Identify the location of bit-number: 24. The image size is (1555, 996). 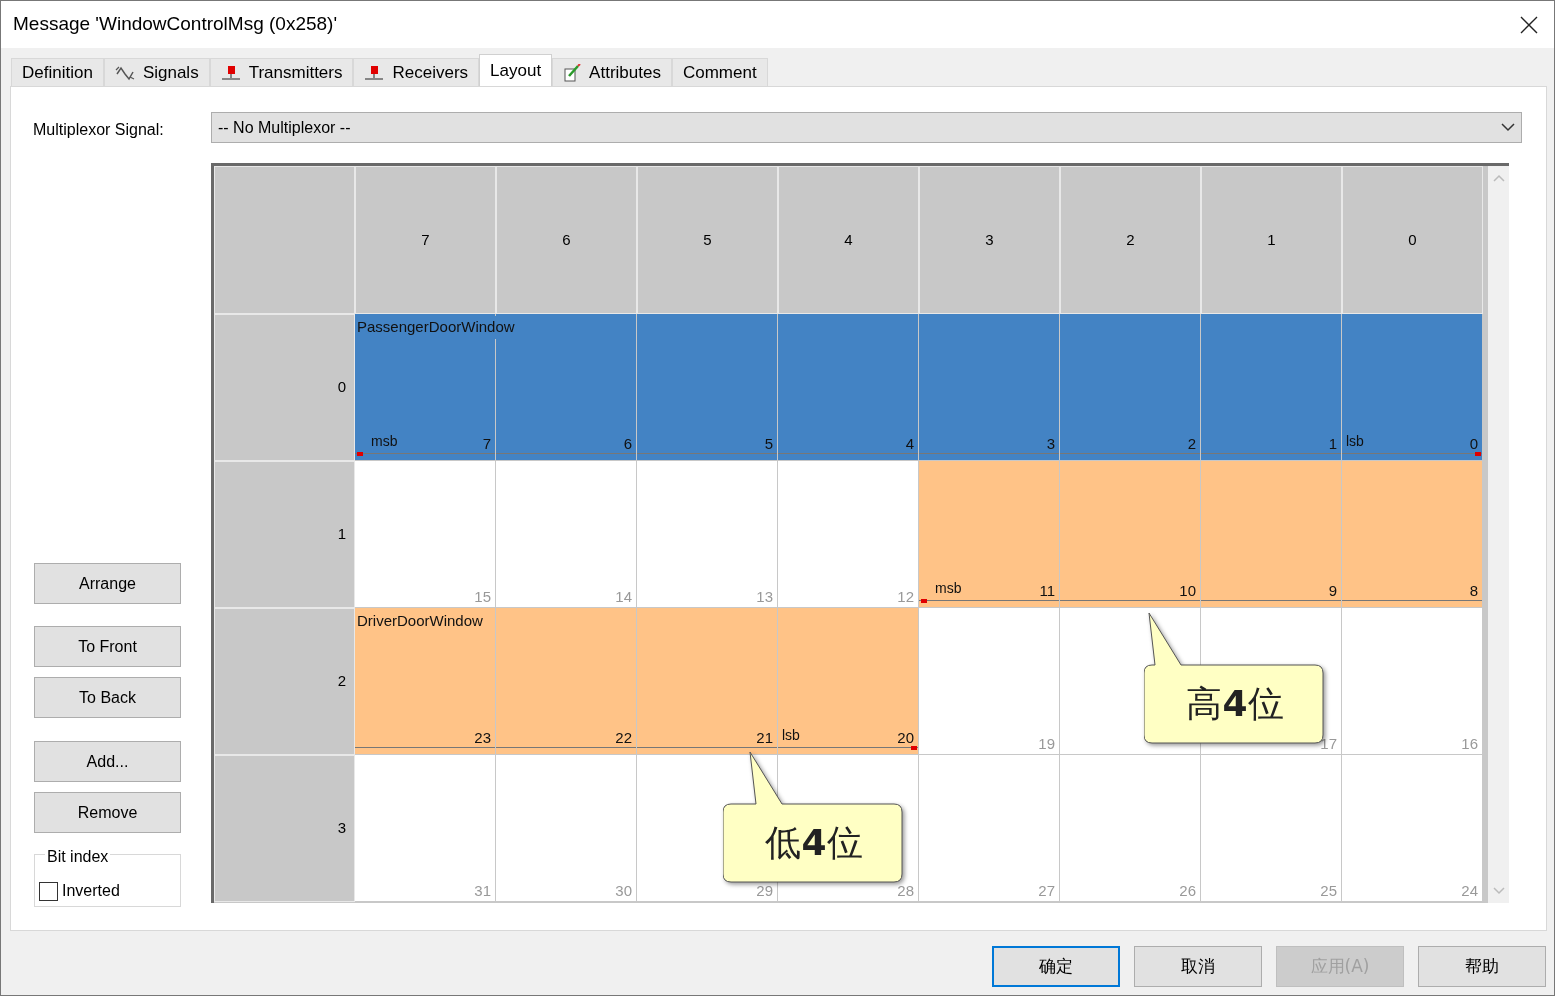
(1469, 890).